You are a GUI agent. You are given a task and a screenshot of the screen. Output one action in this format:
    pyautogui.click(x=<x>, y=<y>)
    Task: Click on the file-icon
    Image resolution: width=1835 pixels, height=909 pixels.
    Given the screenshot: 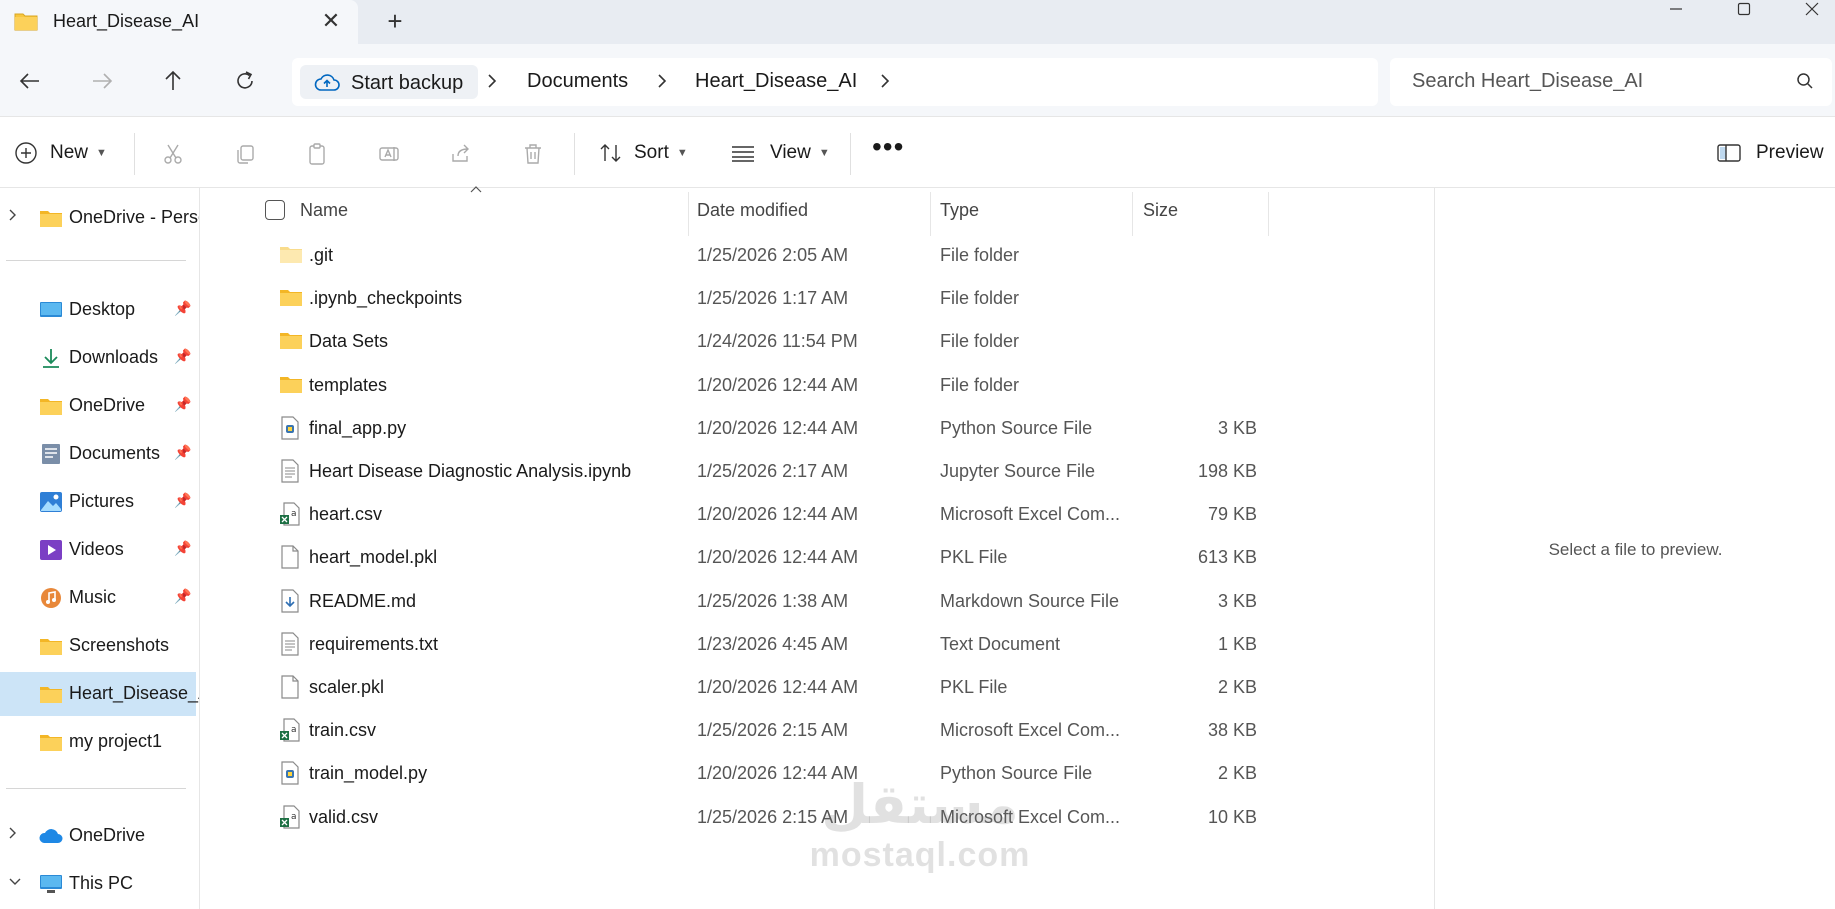 What is the action you would take?
    pyautogui.click(x=291, y=687)
    